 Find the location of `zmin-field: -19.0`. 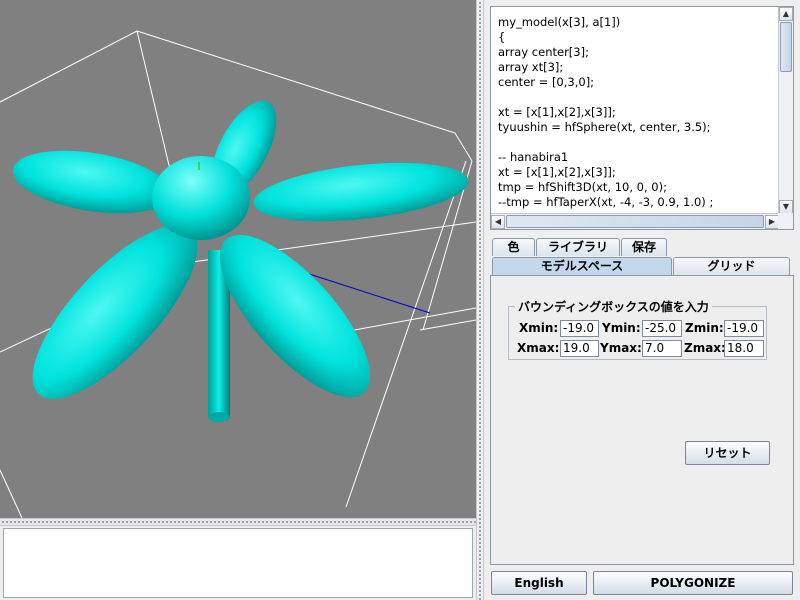

zmin-field: -19.0 is located at coordinates (744, 328).